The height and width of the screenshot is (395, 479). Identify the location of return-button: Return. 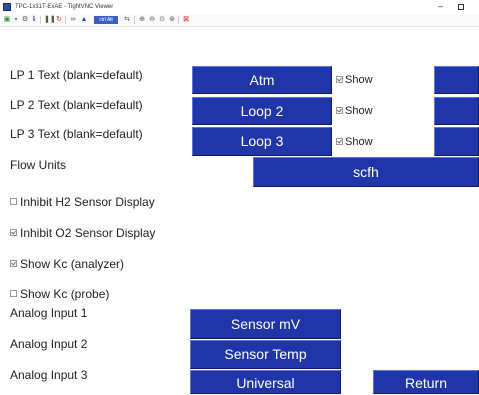
(426, 382).